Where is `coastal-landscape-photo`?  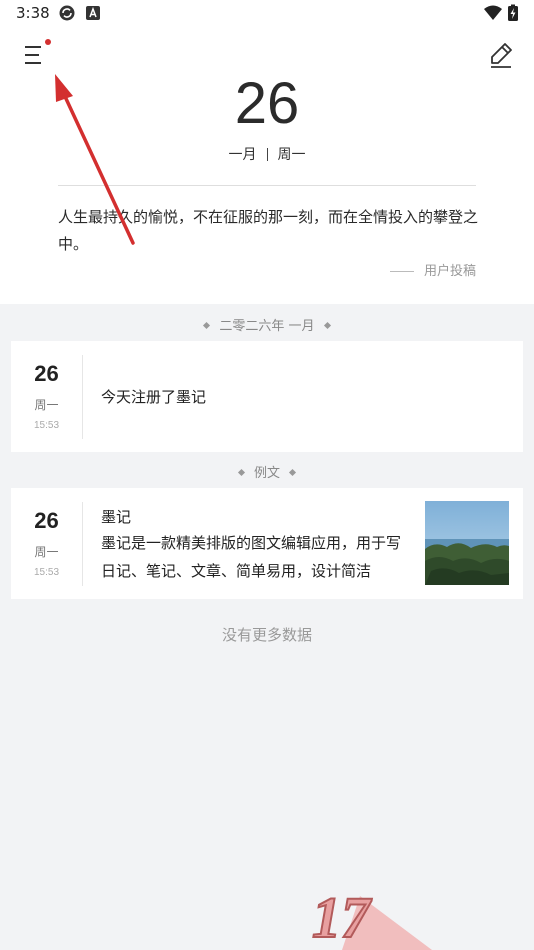 coastal-landscape-photo is located at coordinates (467, 543).